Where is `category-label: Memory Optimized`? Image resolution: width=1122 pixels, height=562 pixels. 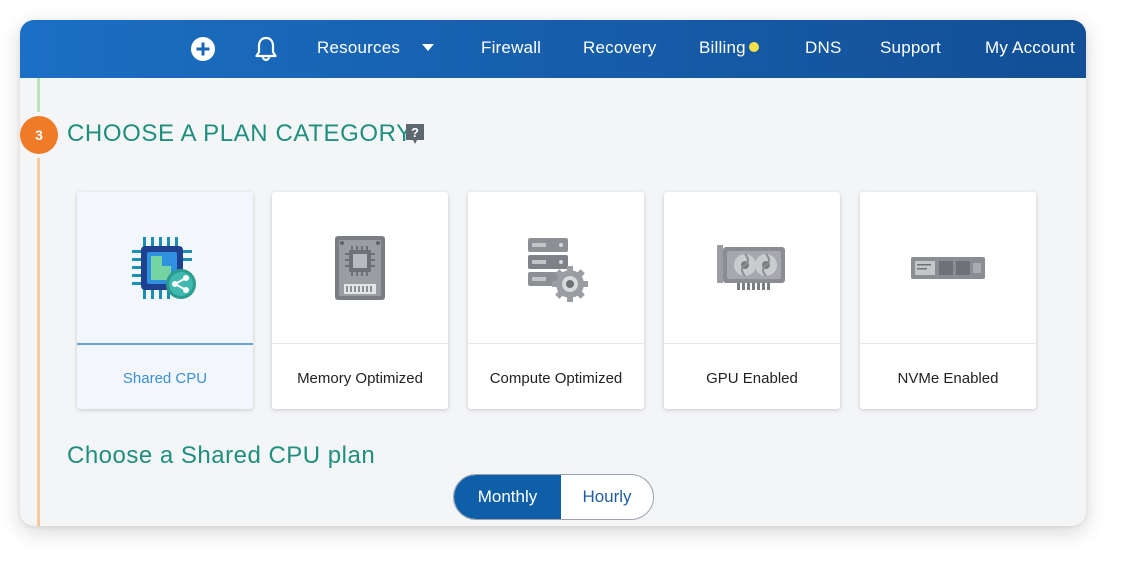
category-label: Memory Optimized is located at coordinates (360, 378).